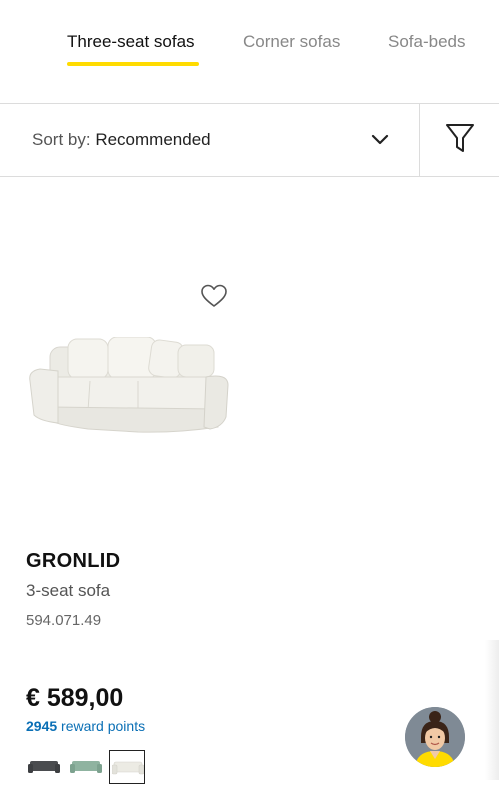  What do you see at coordinates (73, 561) in the screenshot?
I see `product-name: GRONLID` at bounding box center [73, 561].